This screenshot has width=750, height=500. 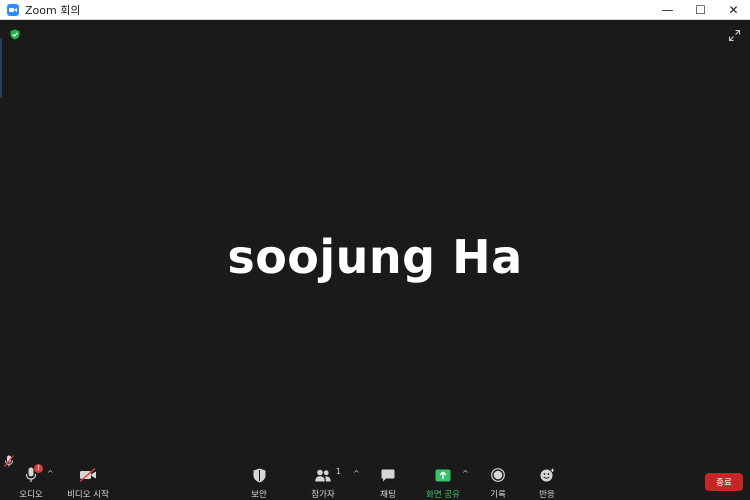 I want to click on shield-icon, so click(x=259, y=475).